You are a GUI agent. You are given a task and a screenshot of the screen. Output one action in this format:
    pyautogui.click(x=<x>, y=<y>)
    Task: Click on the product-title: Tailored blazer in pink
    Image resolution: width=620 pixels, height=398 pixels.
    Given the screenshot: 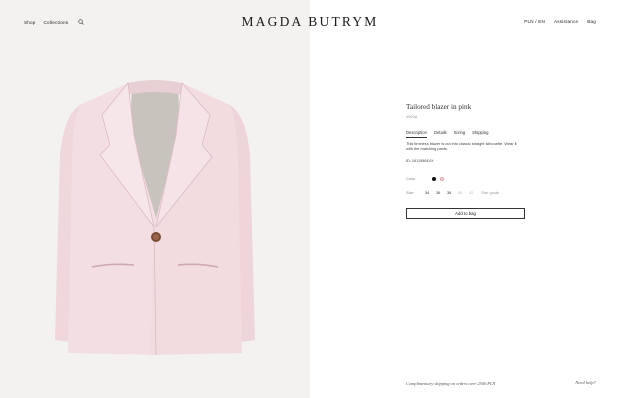 What is the action you would take?
    pyautogui.click(x=439, y=107)
    